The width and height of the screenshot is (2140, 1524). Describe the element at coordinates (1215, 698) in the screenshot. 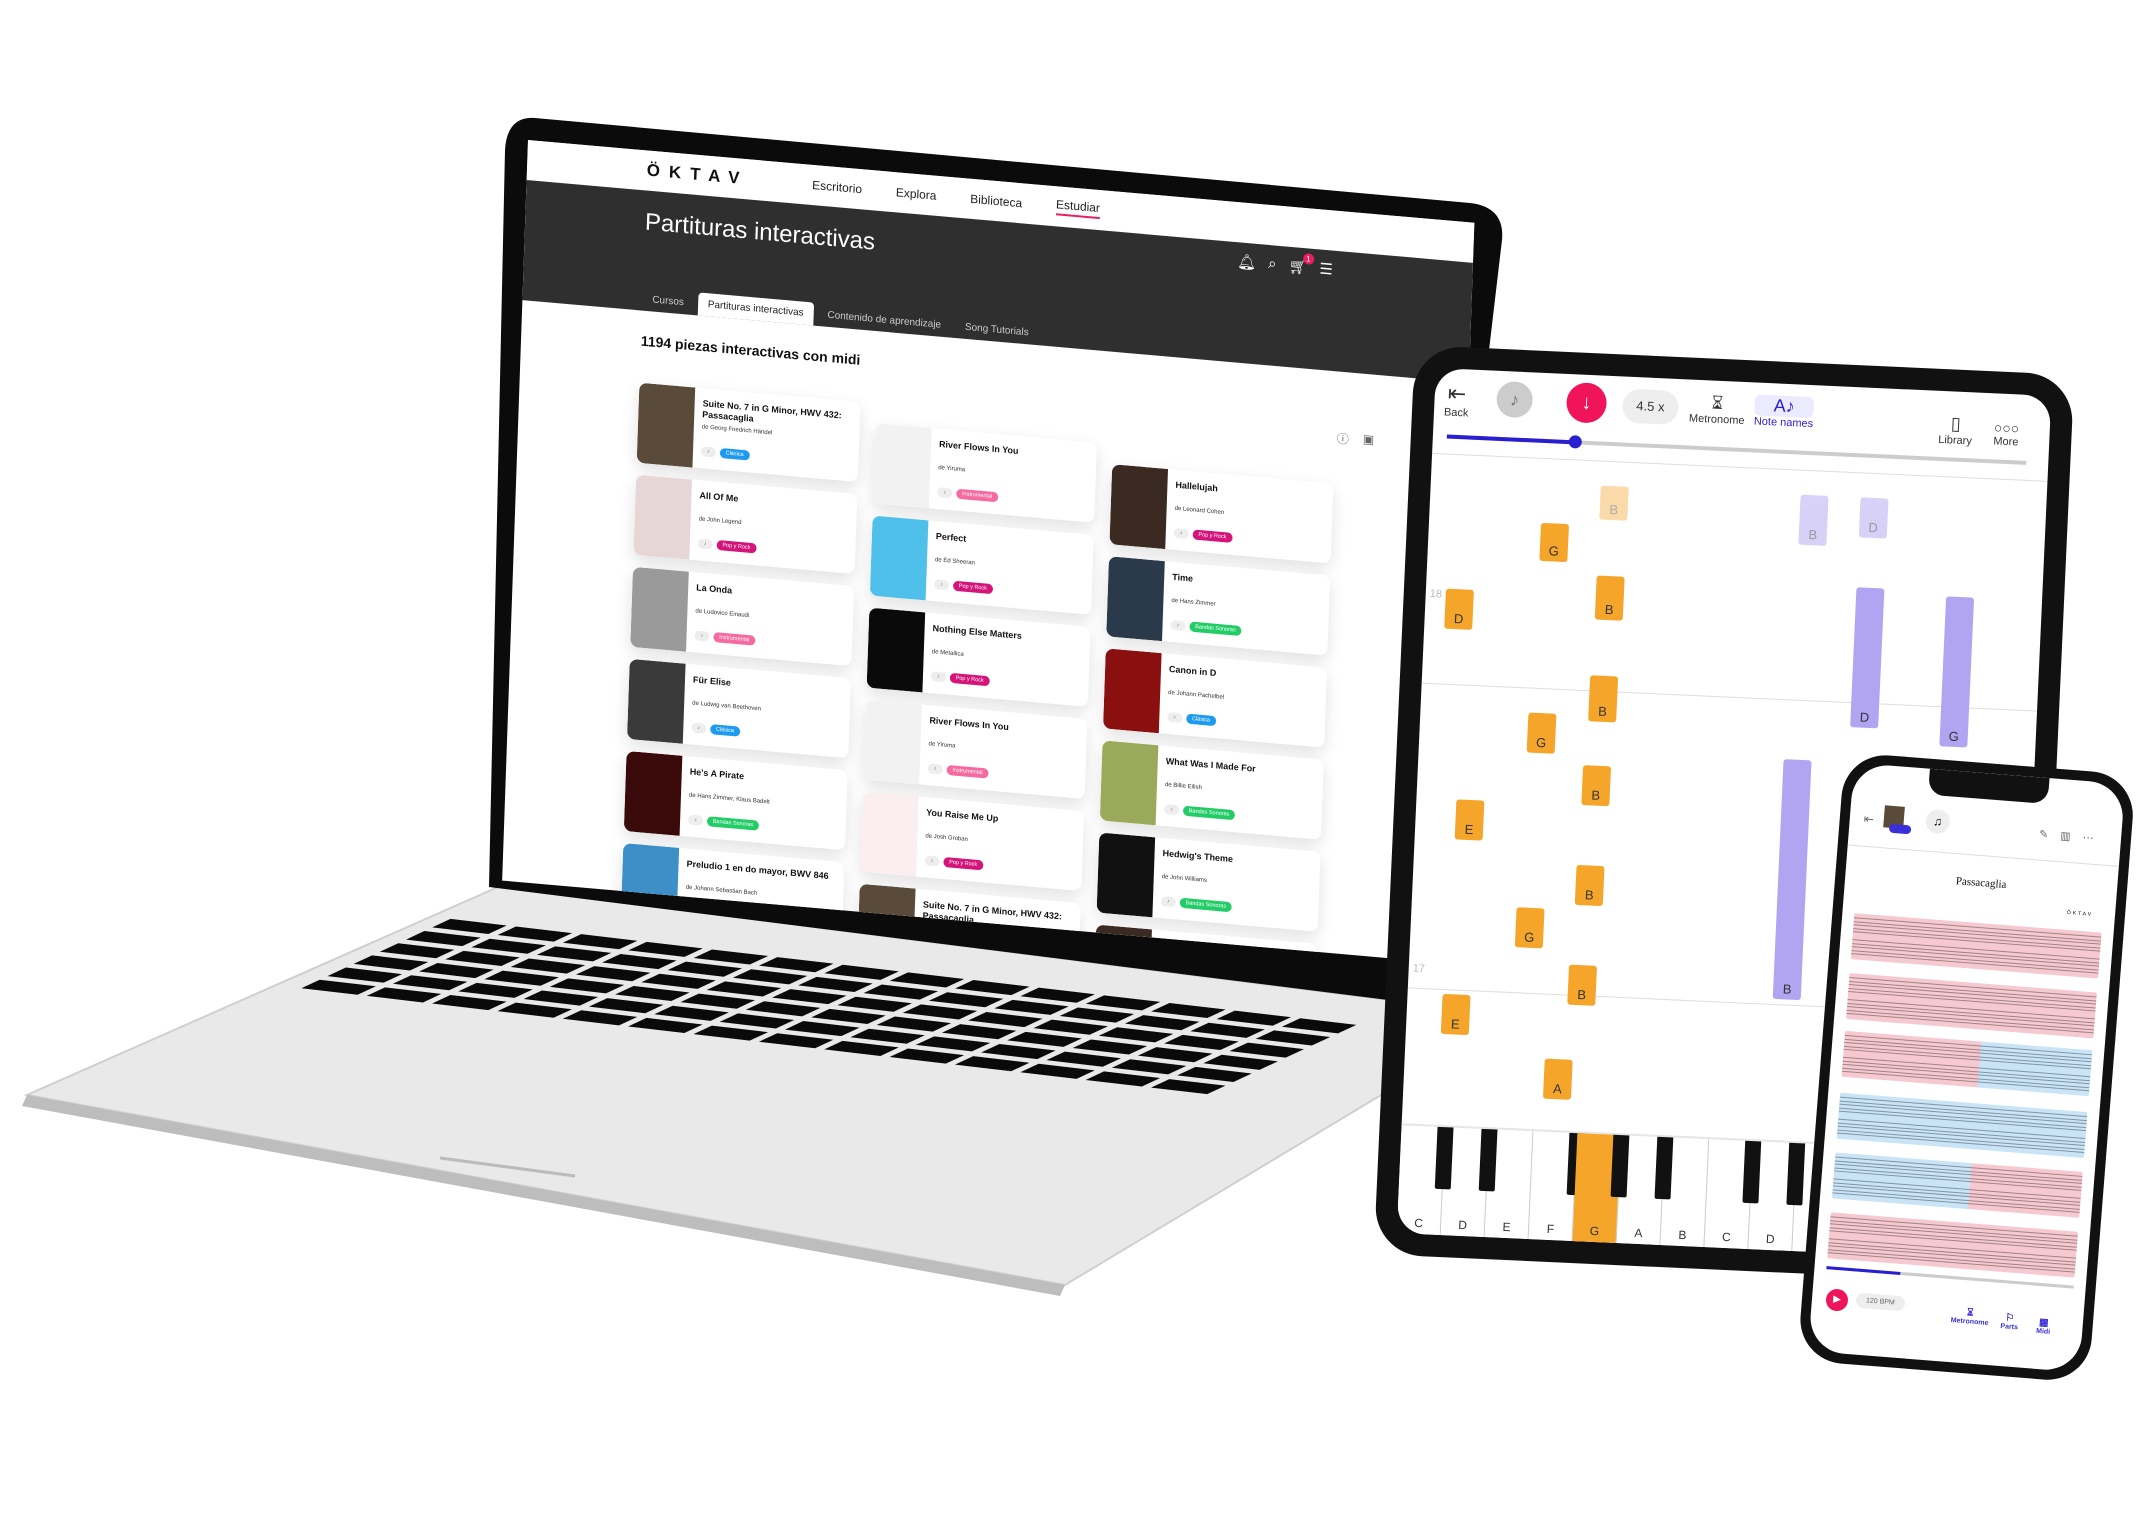

I see `score-card: Canon in D de Johann Pachelbel ♪ Clásica` at that location.